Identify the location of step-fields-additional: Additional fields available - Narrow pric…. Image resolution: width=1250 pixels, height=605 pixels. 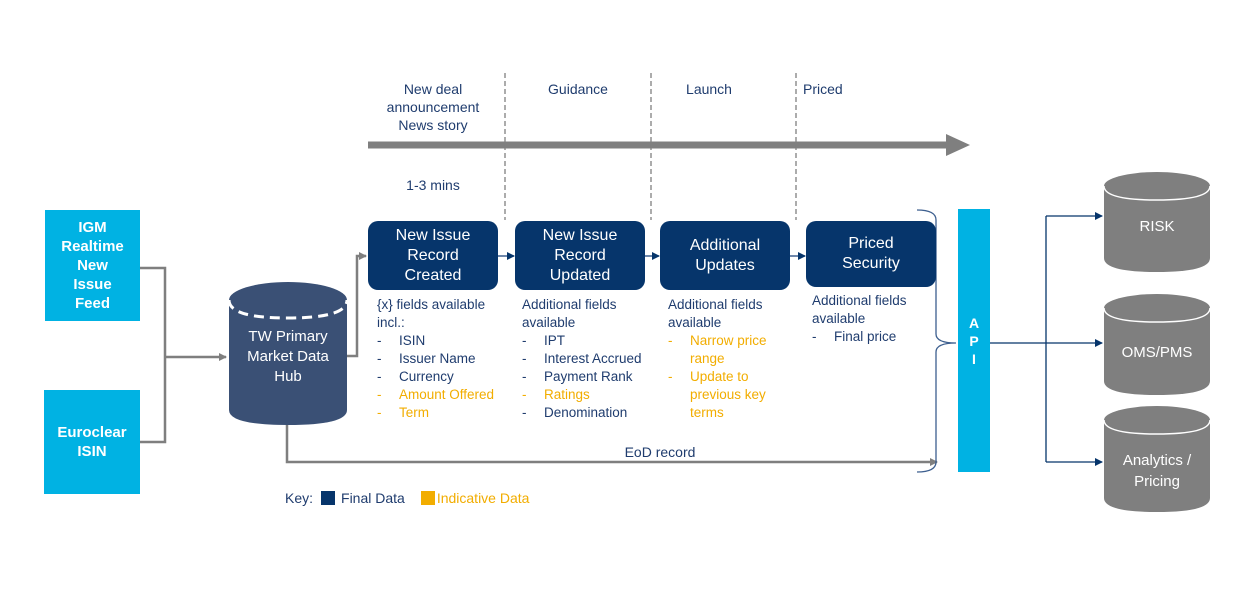
(727, 359).